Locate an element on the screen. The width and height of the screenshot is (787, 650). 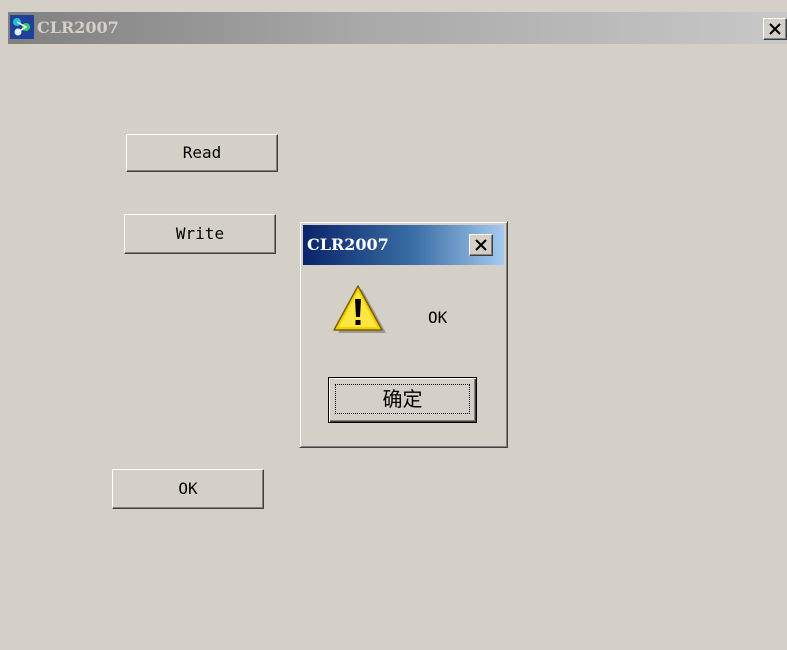
close-button is located at coordinates (775, 29).